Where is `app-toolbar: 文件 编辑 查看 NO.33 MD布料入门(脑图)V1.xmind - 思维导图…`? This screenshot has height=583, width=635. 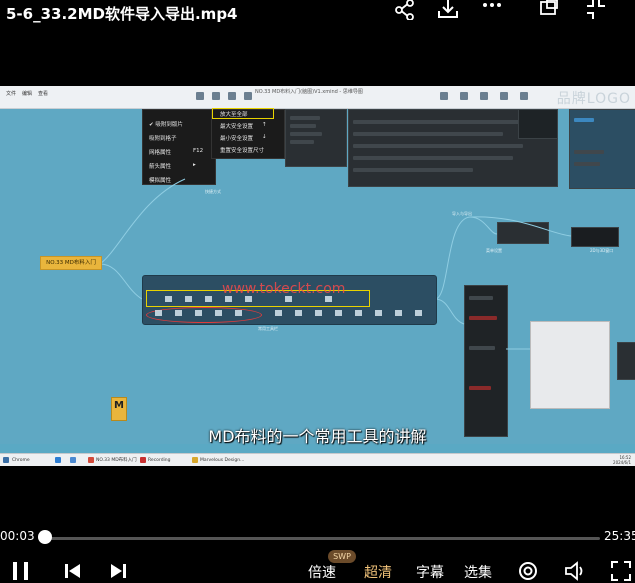 app-toolbar: 文件 编辑 查看 NO.33 MD布料入门(脑图)V1.xmind - 思维导图… is located at coordinates (317, 97).